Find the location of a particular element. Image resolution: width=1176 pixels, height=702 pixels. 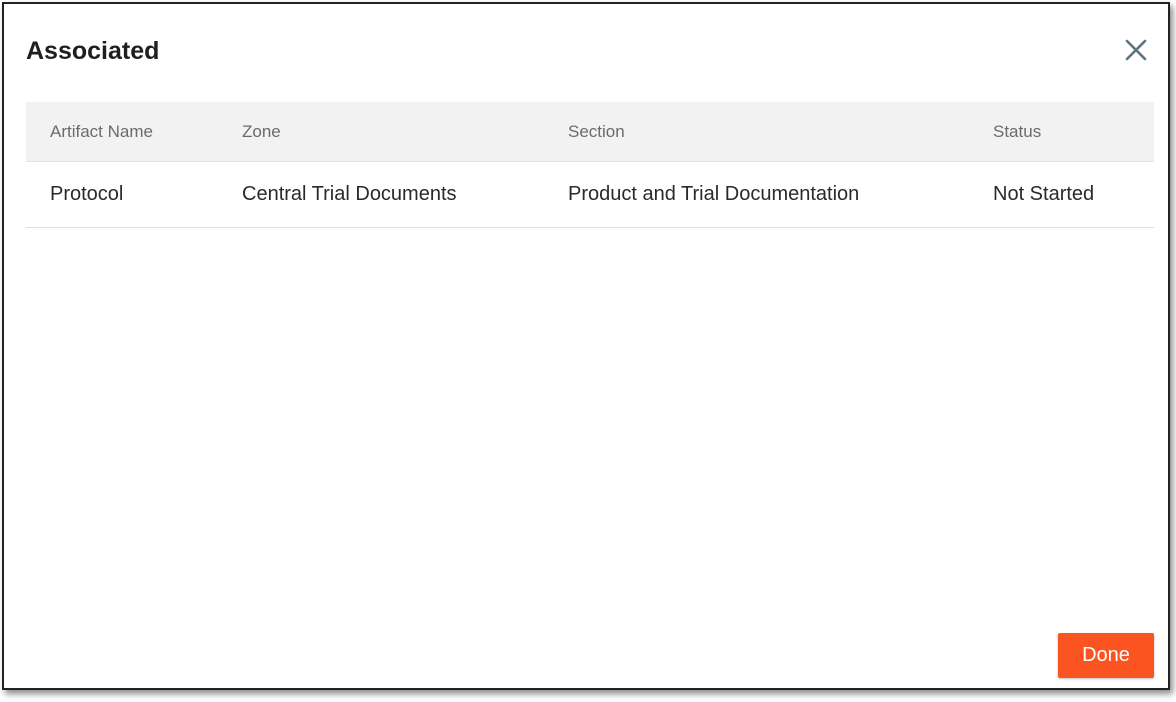

close-button is located at coordinates (1136, 50).